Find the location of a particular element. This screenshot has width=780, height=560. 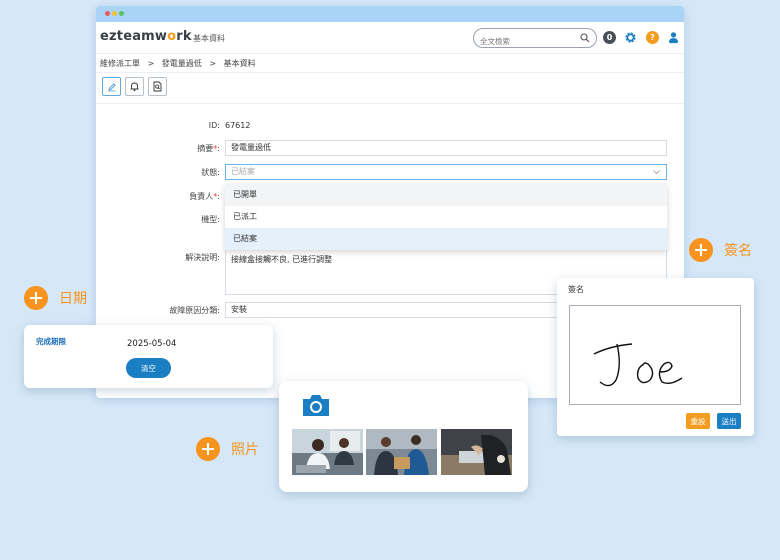

reset-signature-button: 重設 is located at coordinates (698, 421).